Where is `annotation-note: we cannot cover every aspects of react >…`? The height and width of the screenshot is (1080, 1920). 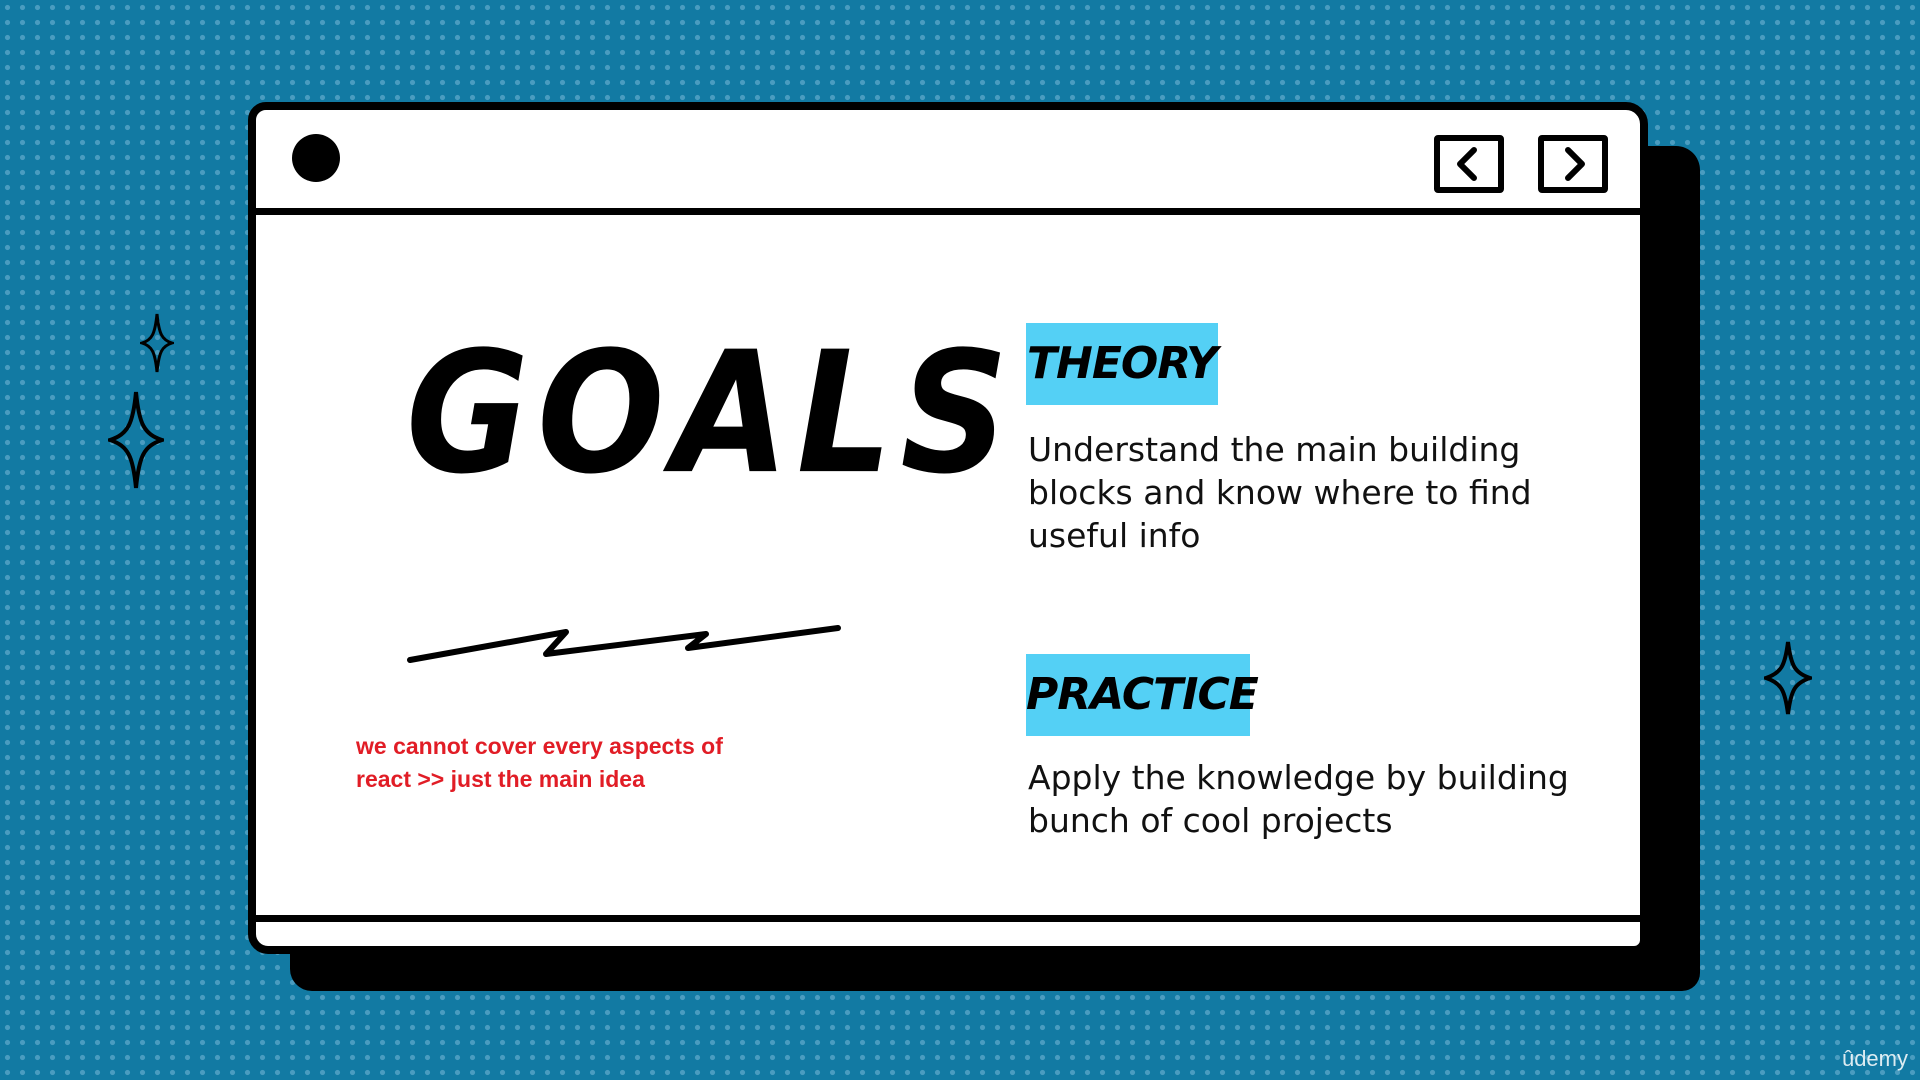
annotation-note: we cannot cover every aspects of react >… is located at coordinates (539, 762).